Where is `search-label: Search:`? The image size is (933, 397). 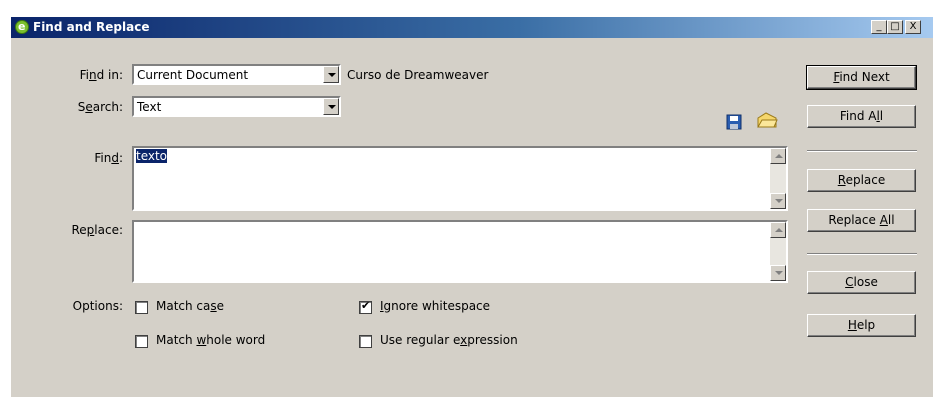
search-label: Search: is located at coordinates (100, 107).